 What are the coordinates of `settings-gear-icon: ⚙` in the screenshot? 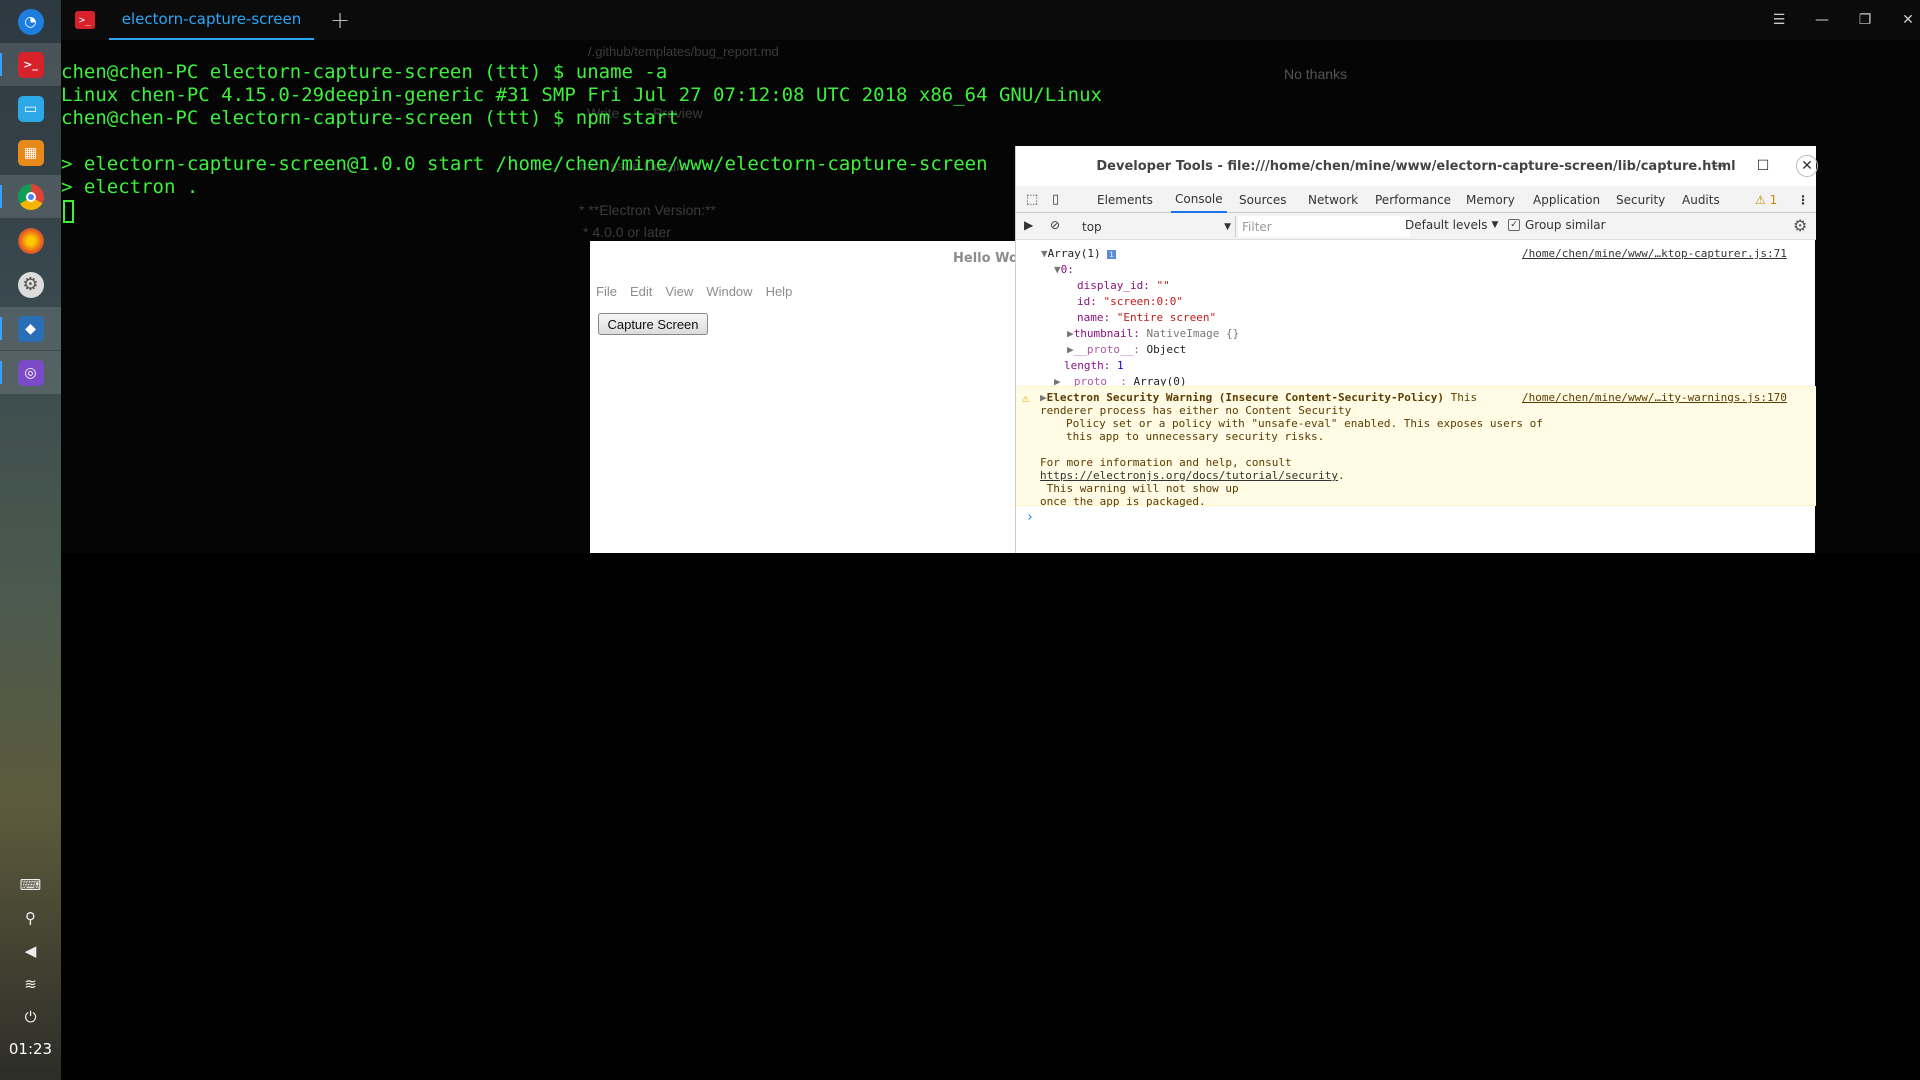 It's located at (1800, 225).